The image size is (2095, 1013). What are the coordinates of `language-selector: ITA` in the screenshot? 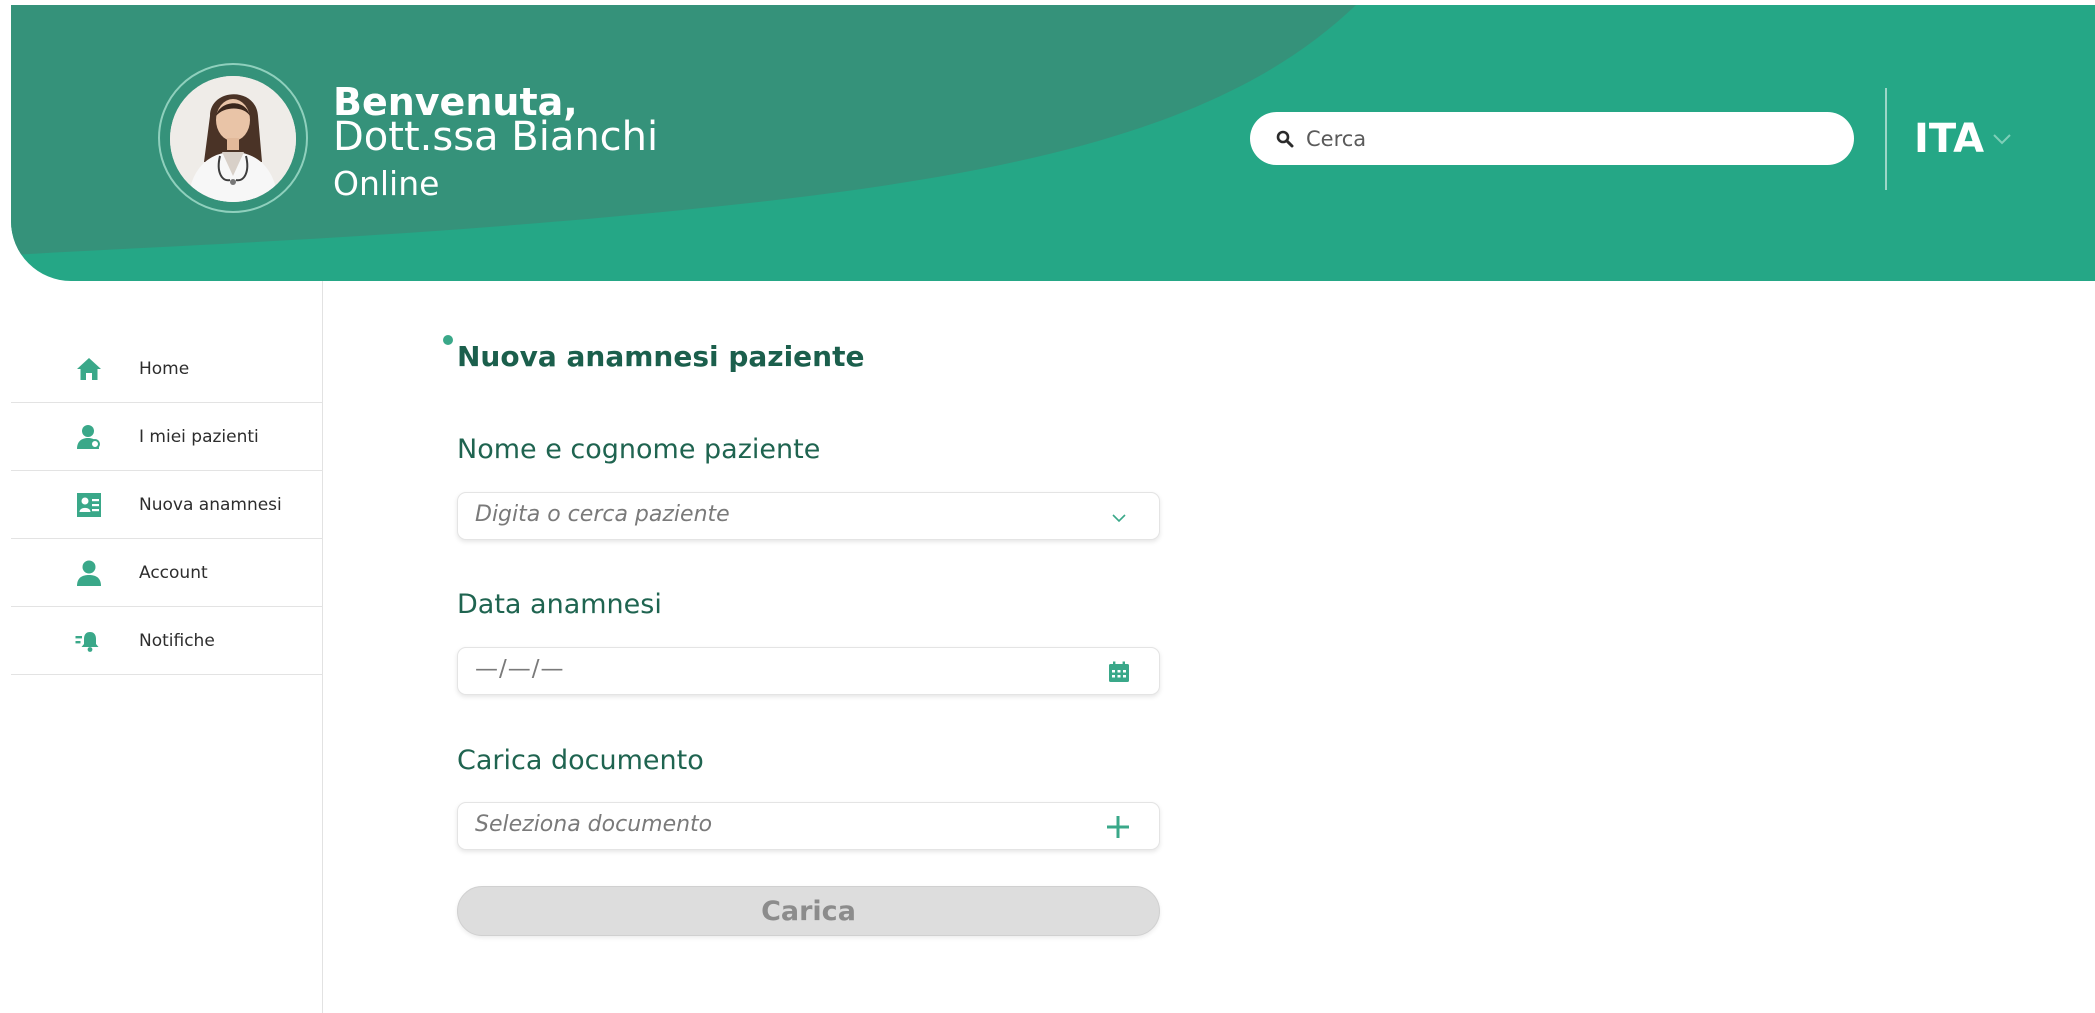 It's located at (1963, 139).